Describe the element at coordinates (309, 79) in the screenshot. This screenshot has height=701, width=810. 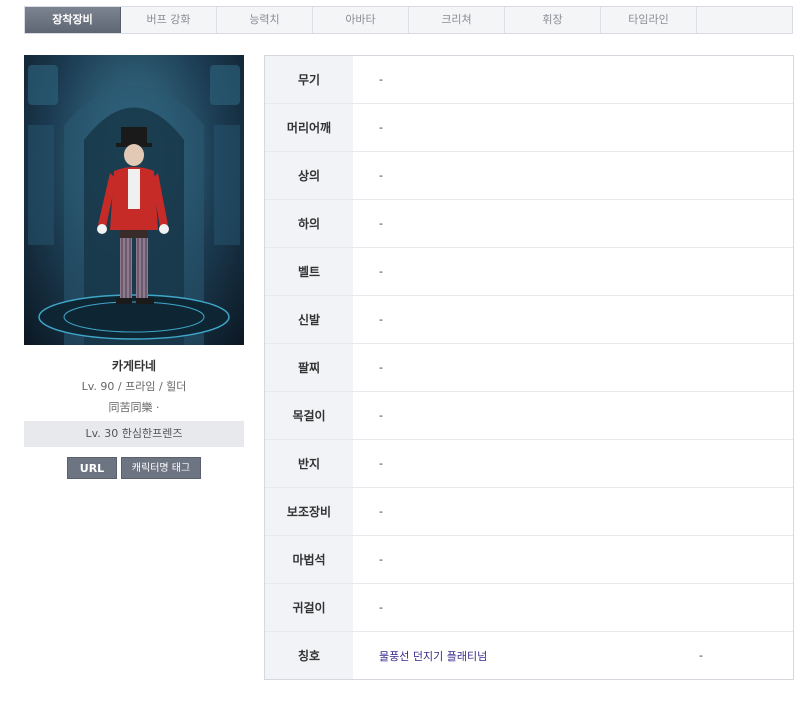
I see `slot-label: 무기` at that location.